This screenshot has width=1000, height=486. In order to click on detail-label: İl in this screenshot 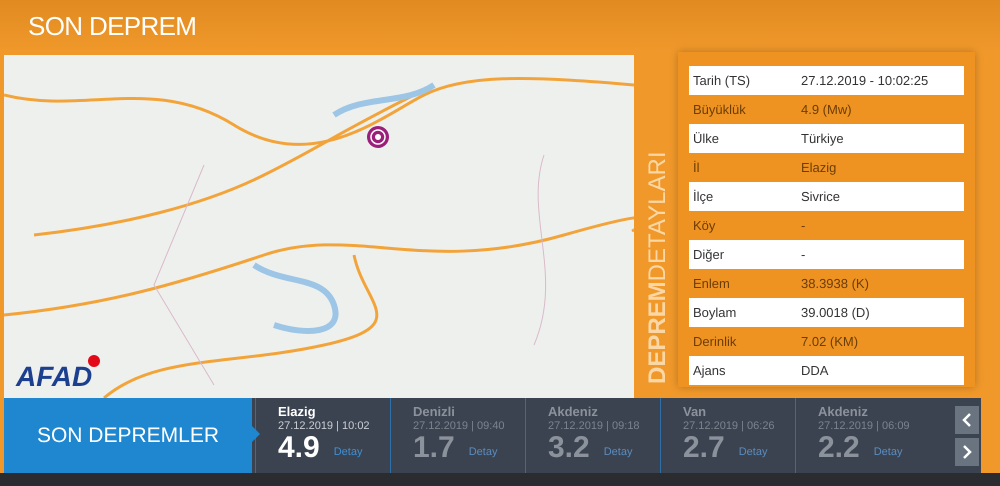, I will do `click(696, 167)`.